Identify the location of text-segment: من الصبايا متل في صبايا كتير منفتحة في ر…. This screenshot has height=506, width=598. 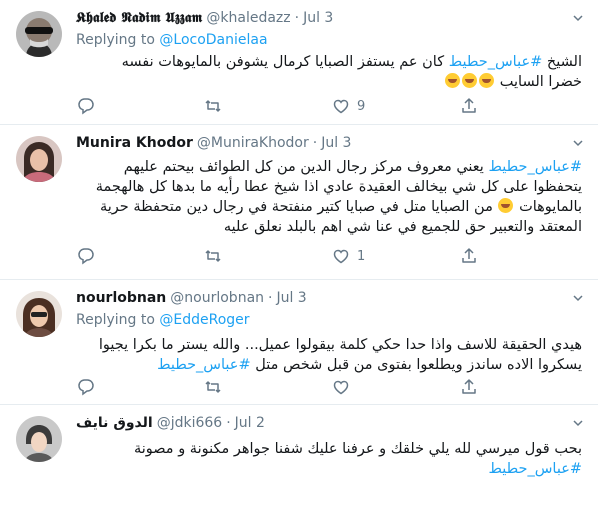
(299, 207).